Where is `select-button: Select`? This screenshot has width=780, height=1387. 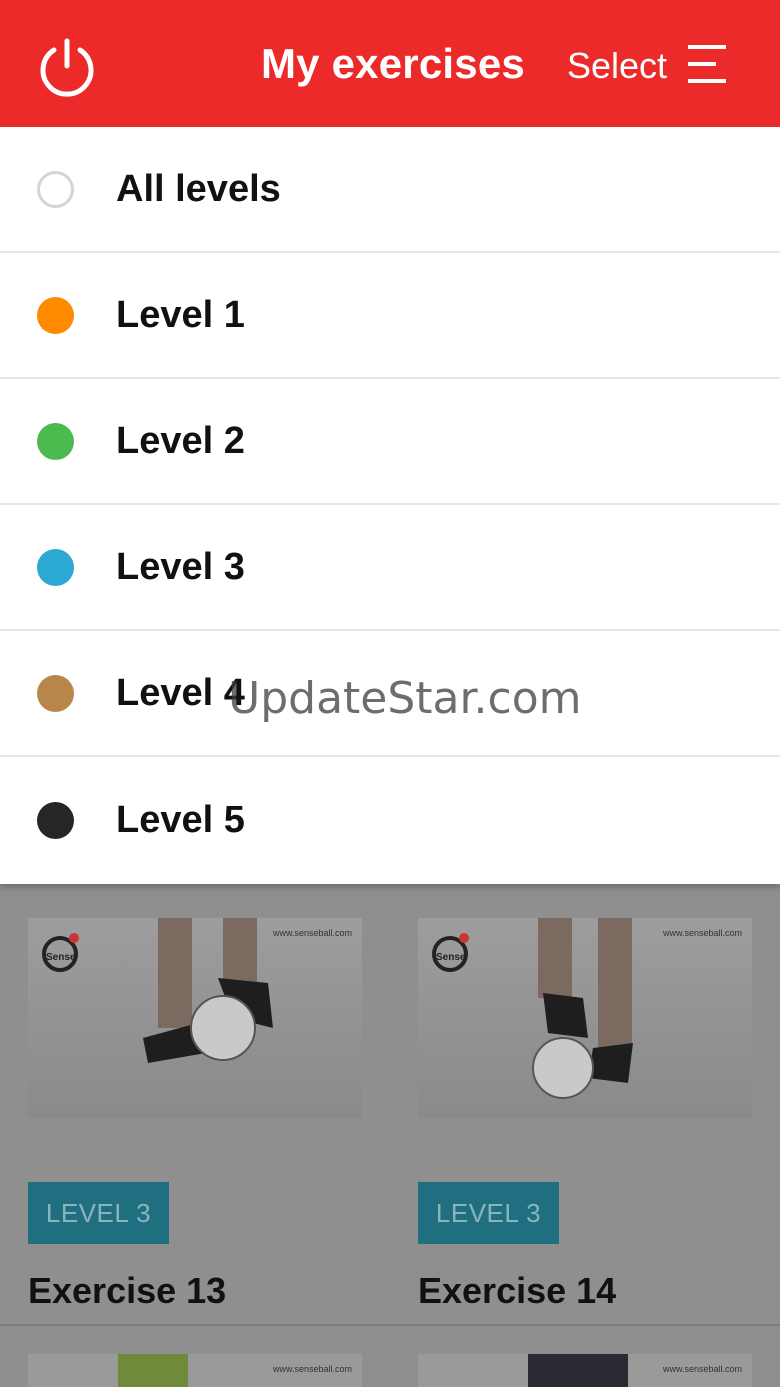
select-button: Select is located at coordinates (660, 66).